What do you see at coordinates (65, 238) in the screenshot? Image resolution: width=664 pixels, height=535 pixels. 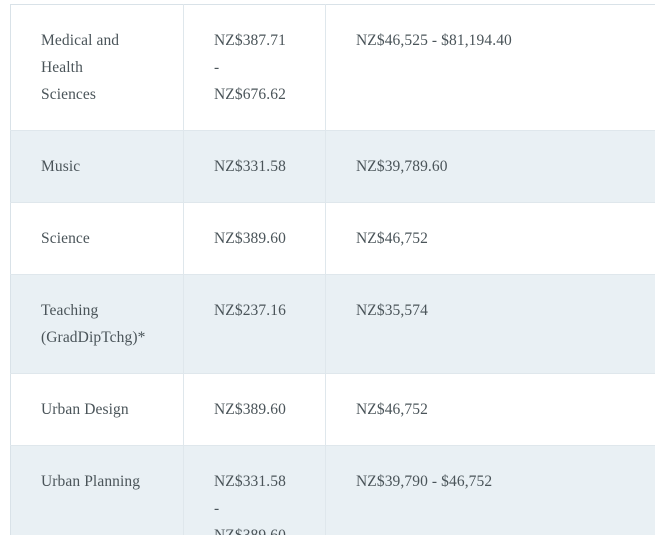 I see `programme-text: Science` at bounding box center [65, 238].